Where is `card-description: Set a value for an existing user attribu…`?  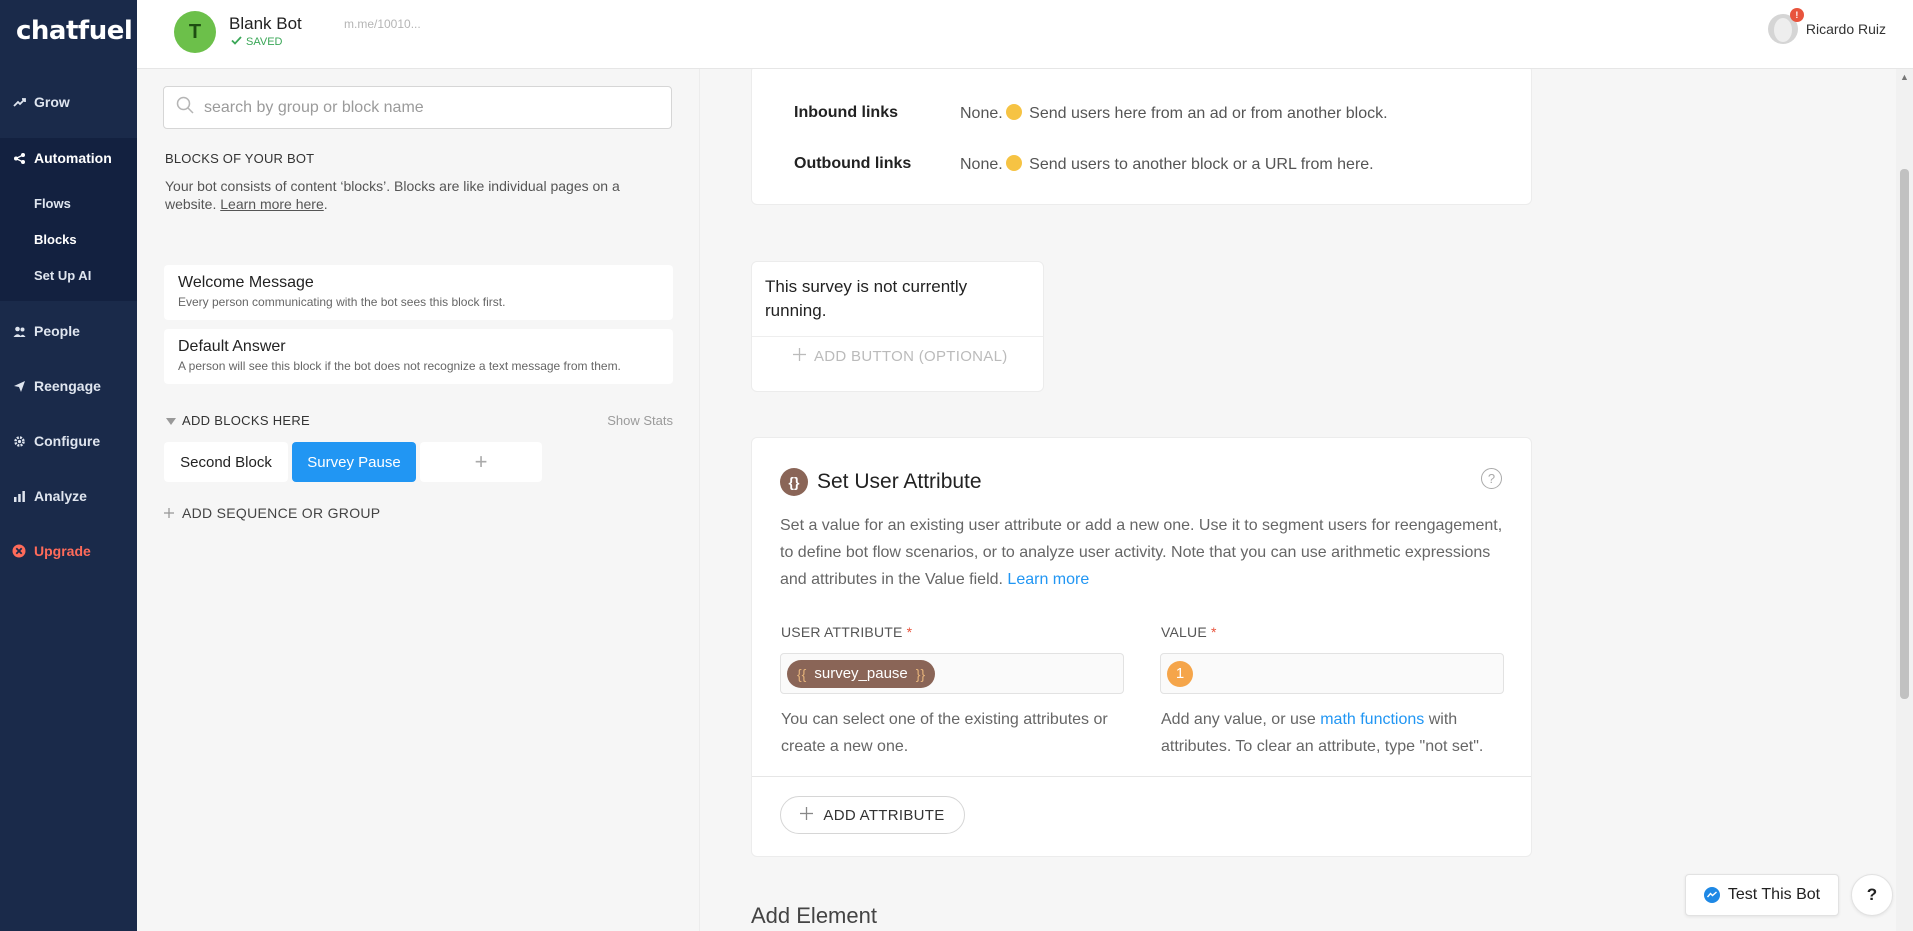
card-description: Set a value for an existing user attribu… is located at coordinates (1141, 552).